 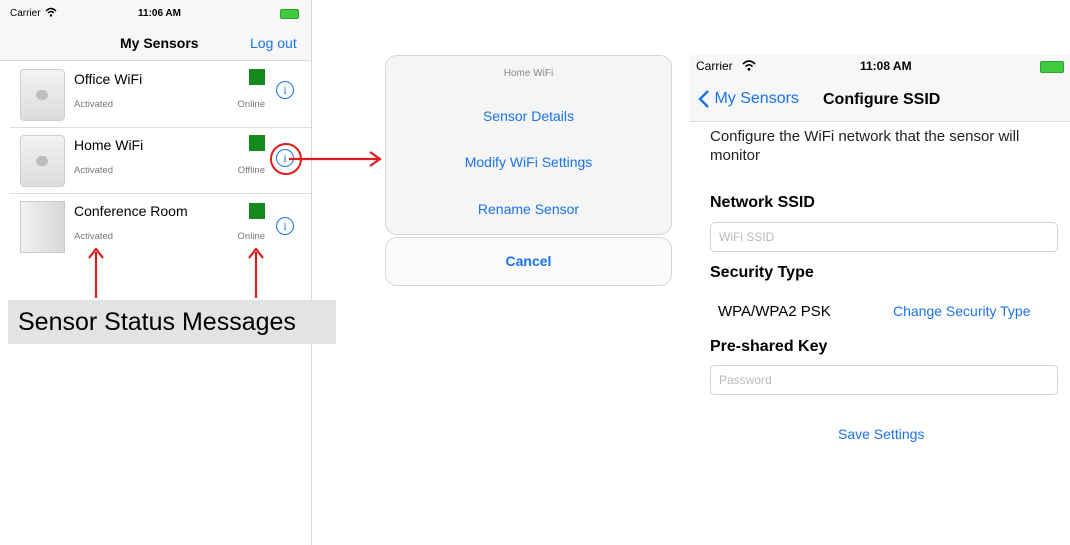 What do you see at coordinates (769, 346) in the screenshot?
I see `psk-label: Pre-shared Key` at bounding box center [769, 346].